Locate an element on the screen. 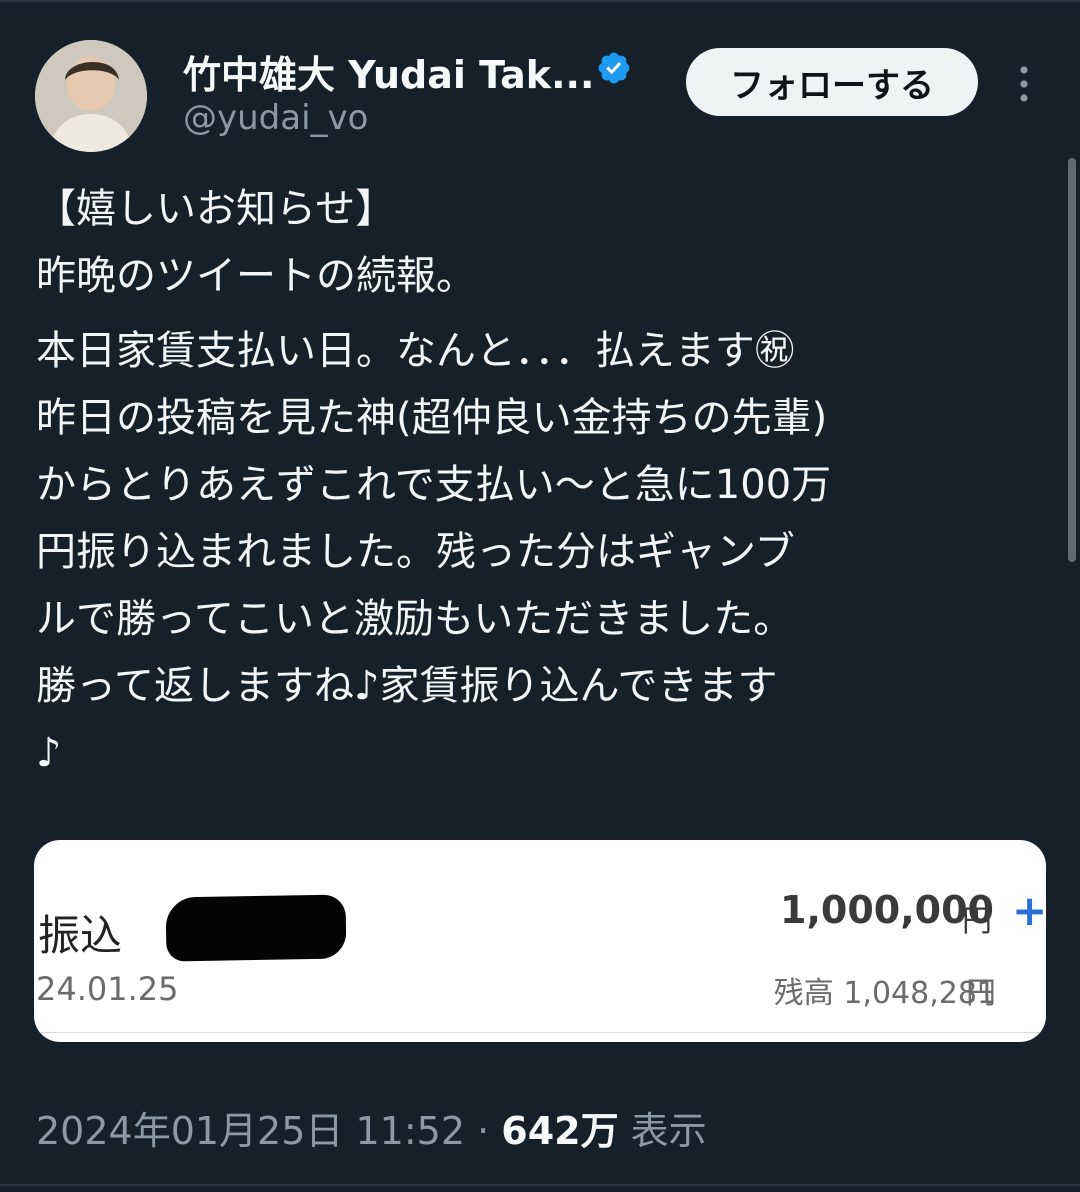  balance-text: 残高 1,048,281 is located at coordinates (884, 993).